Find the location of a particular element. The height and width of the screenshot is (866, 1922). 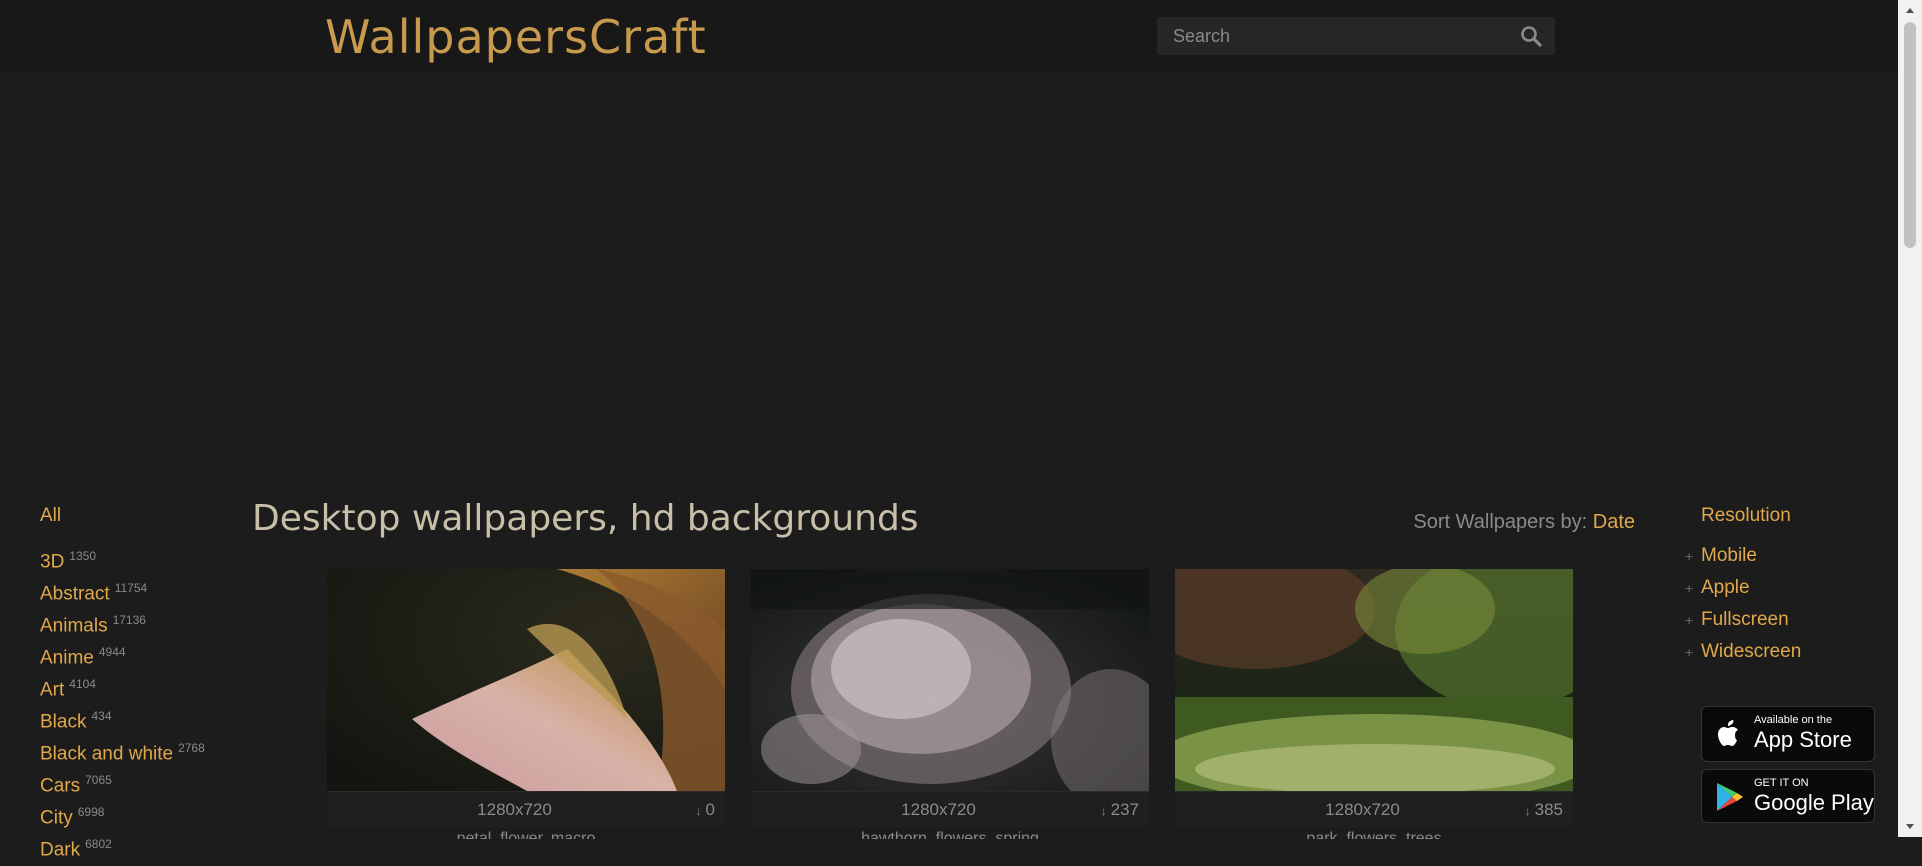

category-item: Black 434 is located at coordinates (140, 716).